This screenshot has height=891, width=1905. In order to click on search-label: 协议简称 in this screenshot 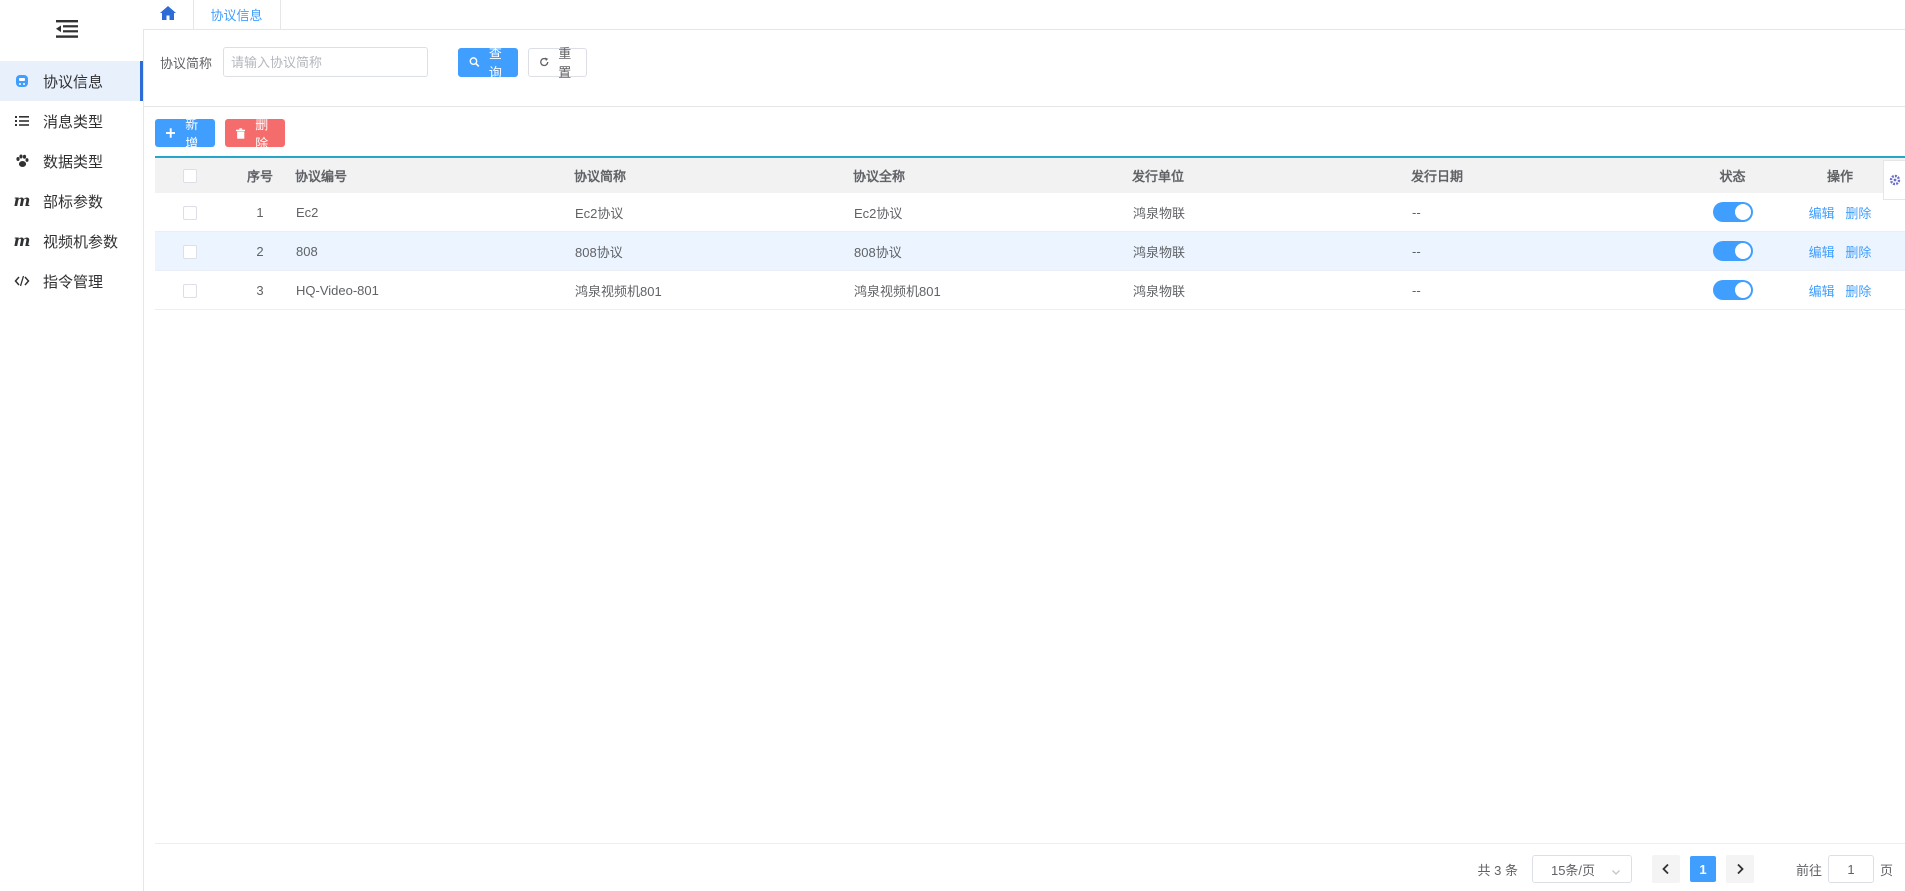, I will do `click(186, 63)`.